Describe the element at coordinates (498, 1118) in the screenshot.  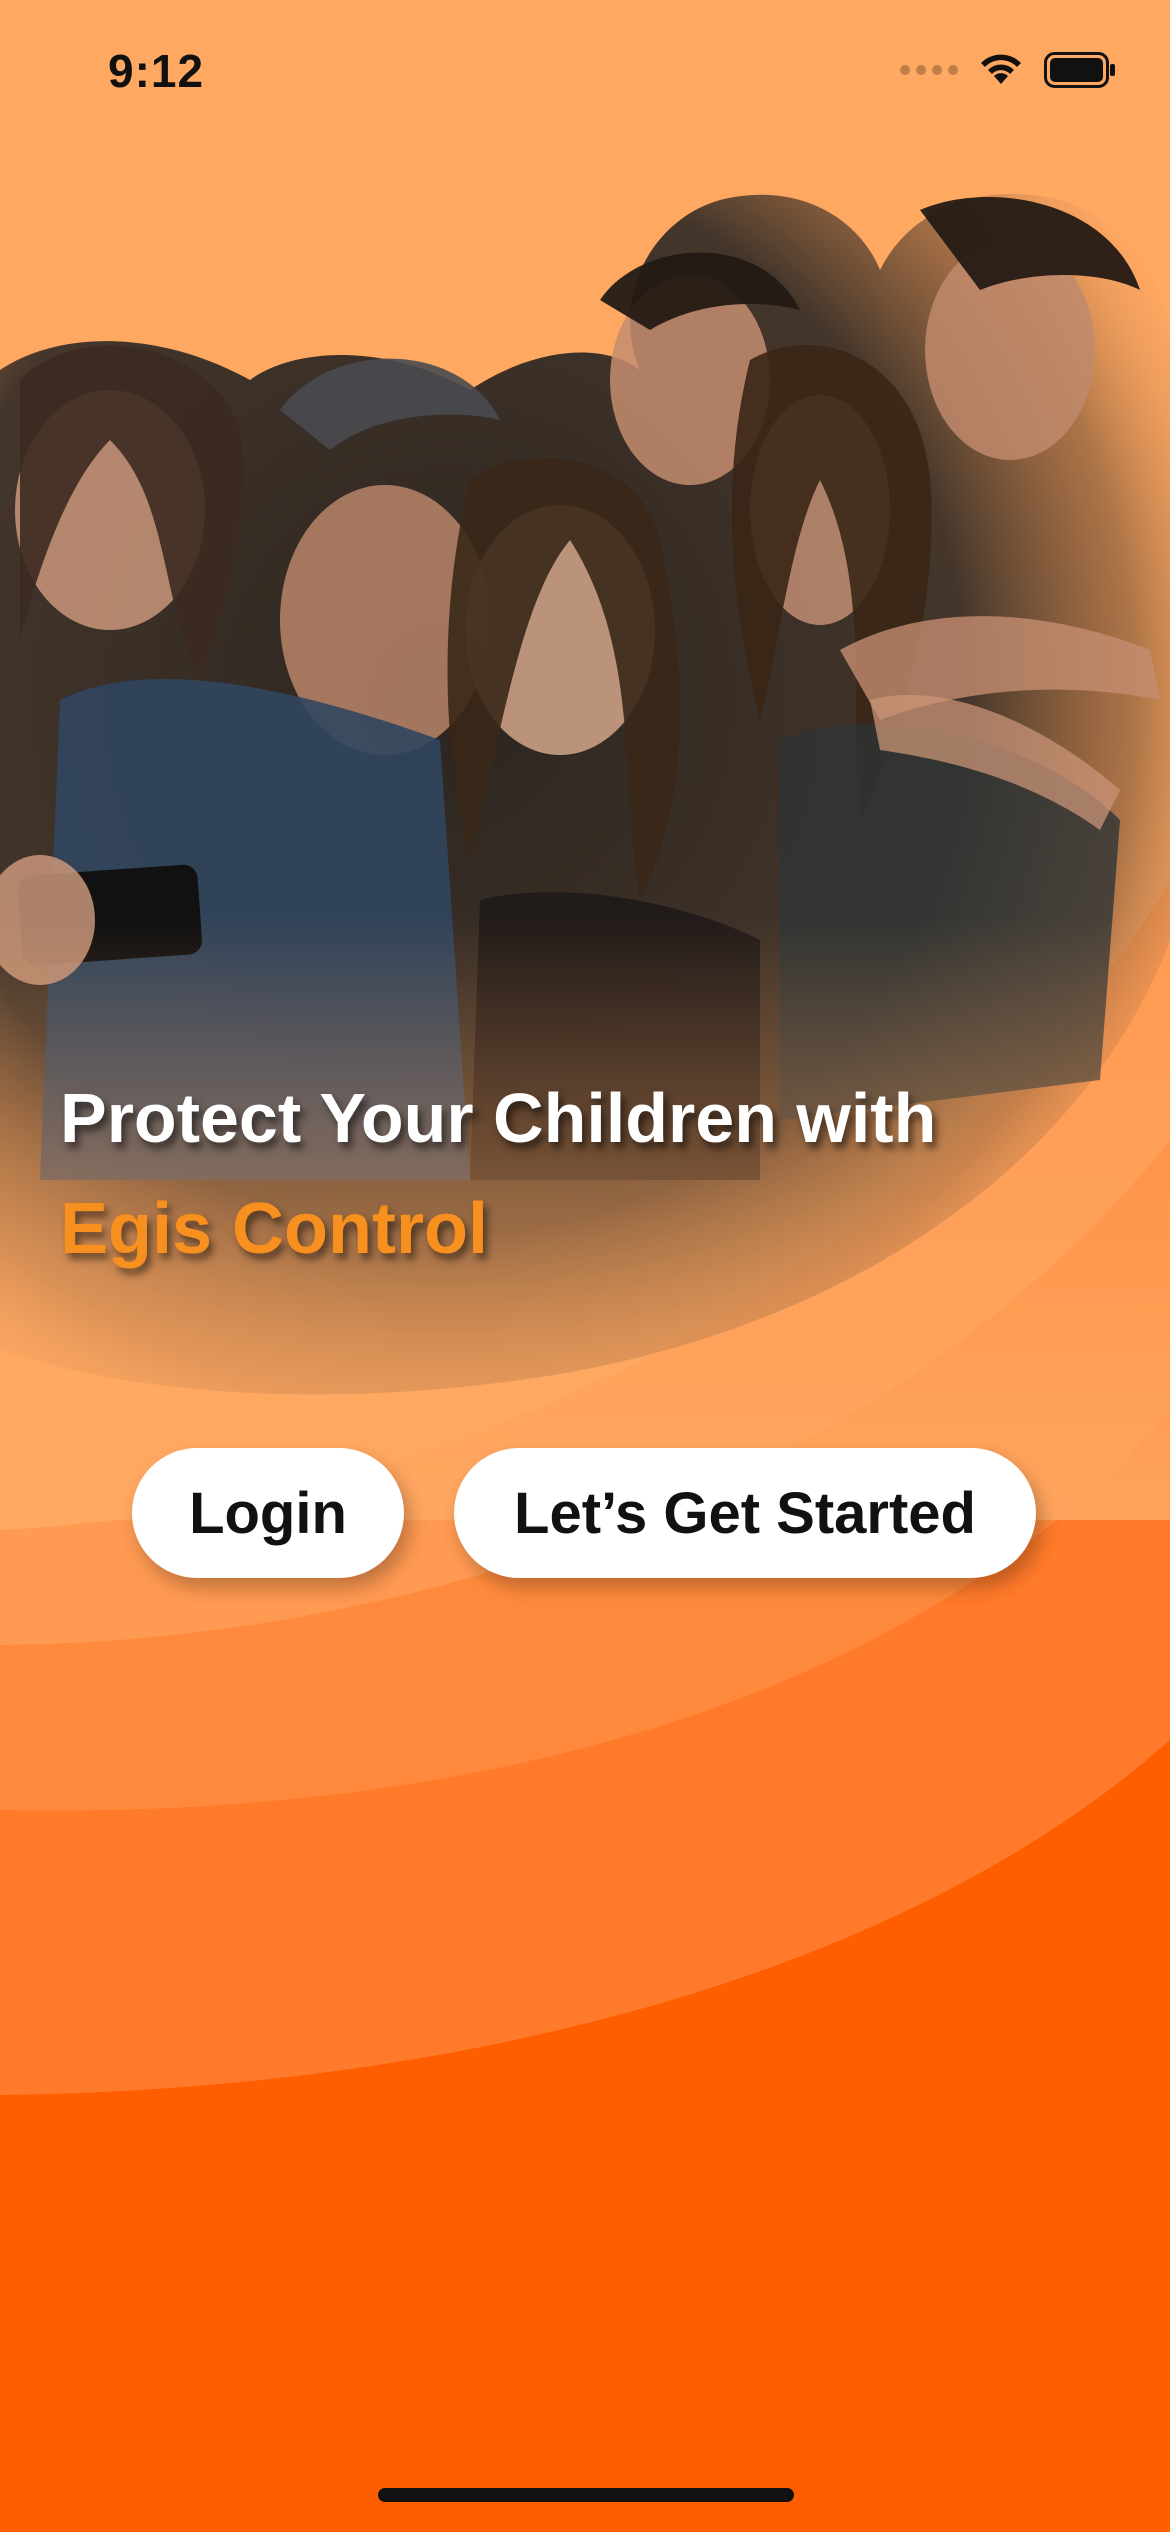
I see `headline: Protect Your Children with` at that location.